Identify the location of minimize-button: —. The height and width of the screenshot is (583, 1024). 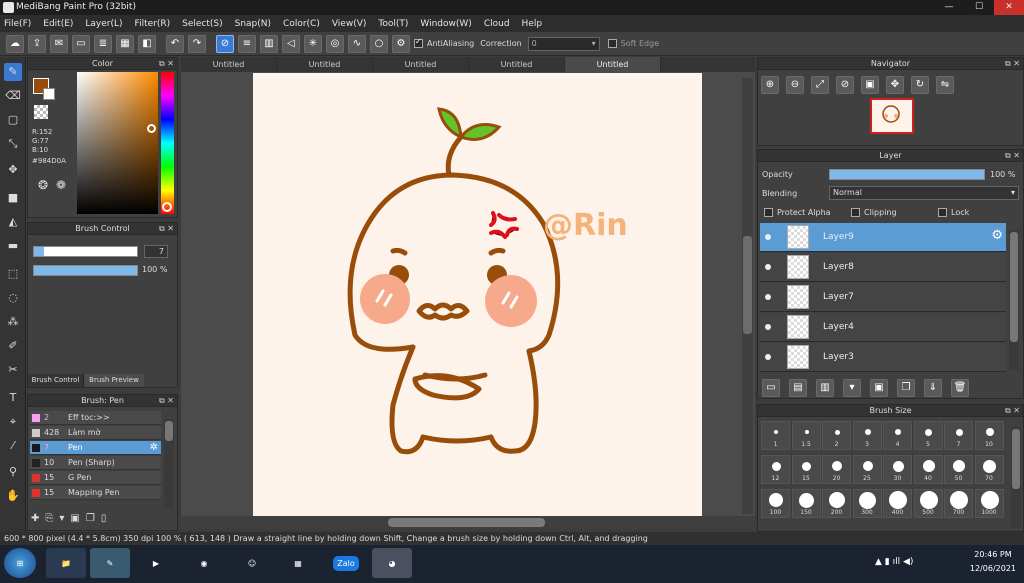
(949, 7).